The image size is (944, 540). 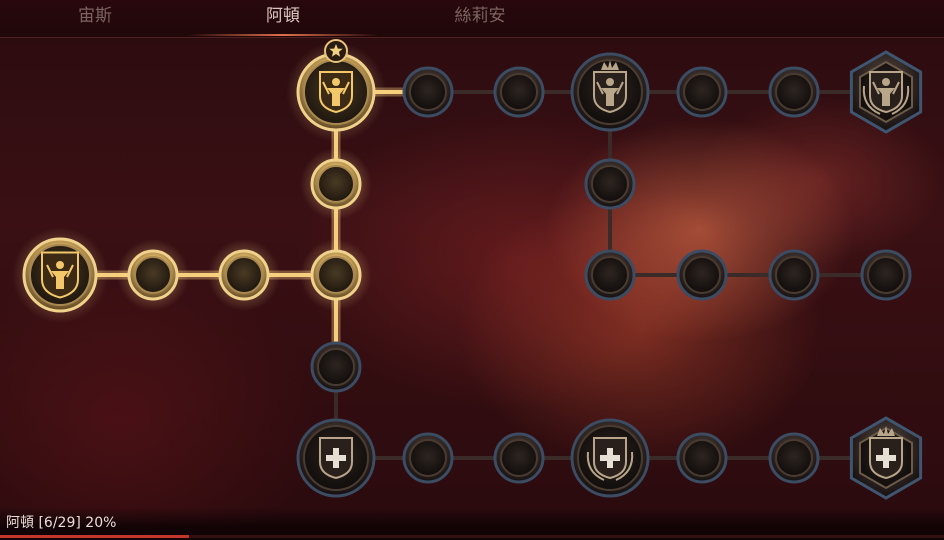 What do you see at coordinates (101, 523) in the screenshot?
I see `progress-percent: 20%` at bounding box center [101, 523].